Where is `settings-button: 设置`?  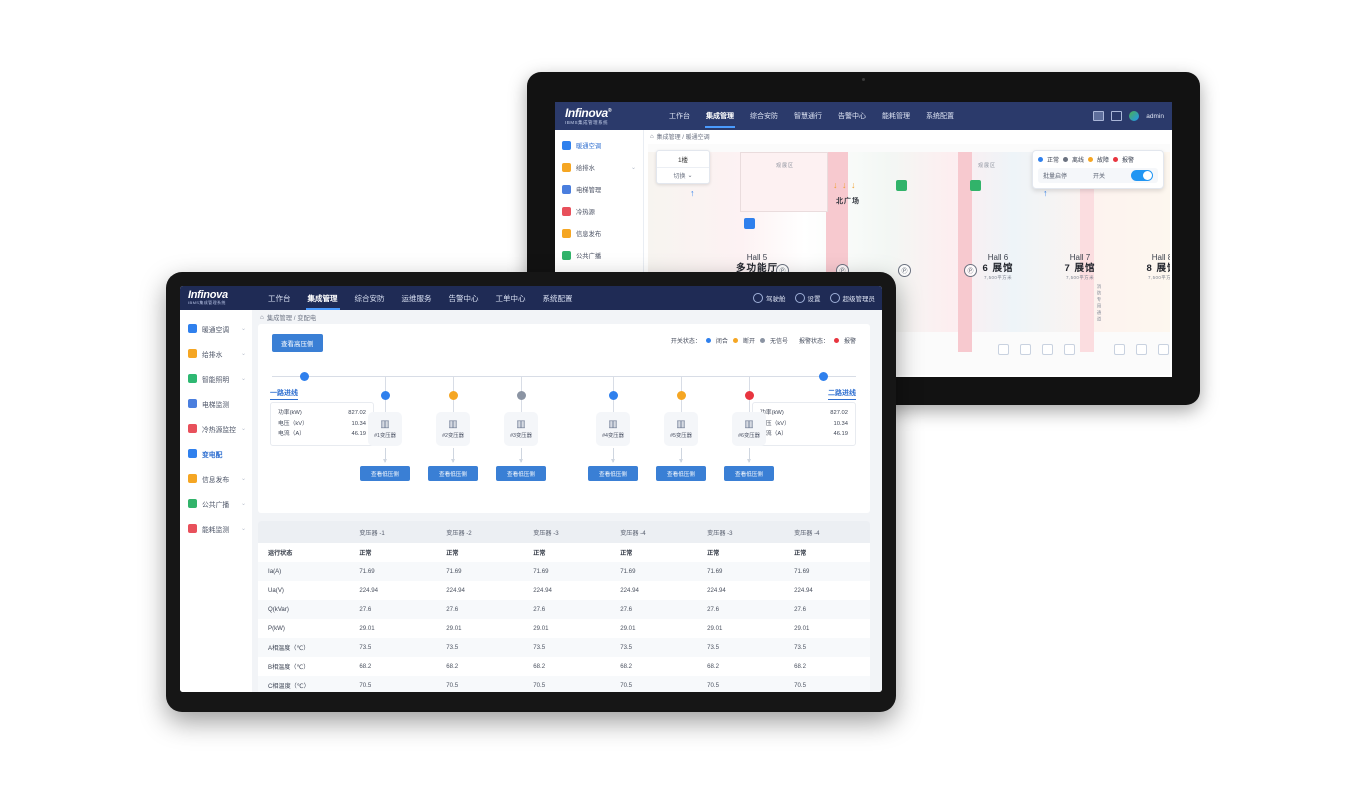 settings-button: 设置 is located at coordinates (807, 298).